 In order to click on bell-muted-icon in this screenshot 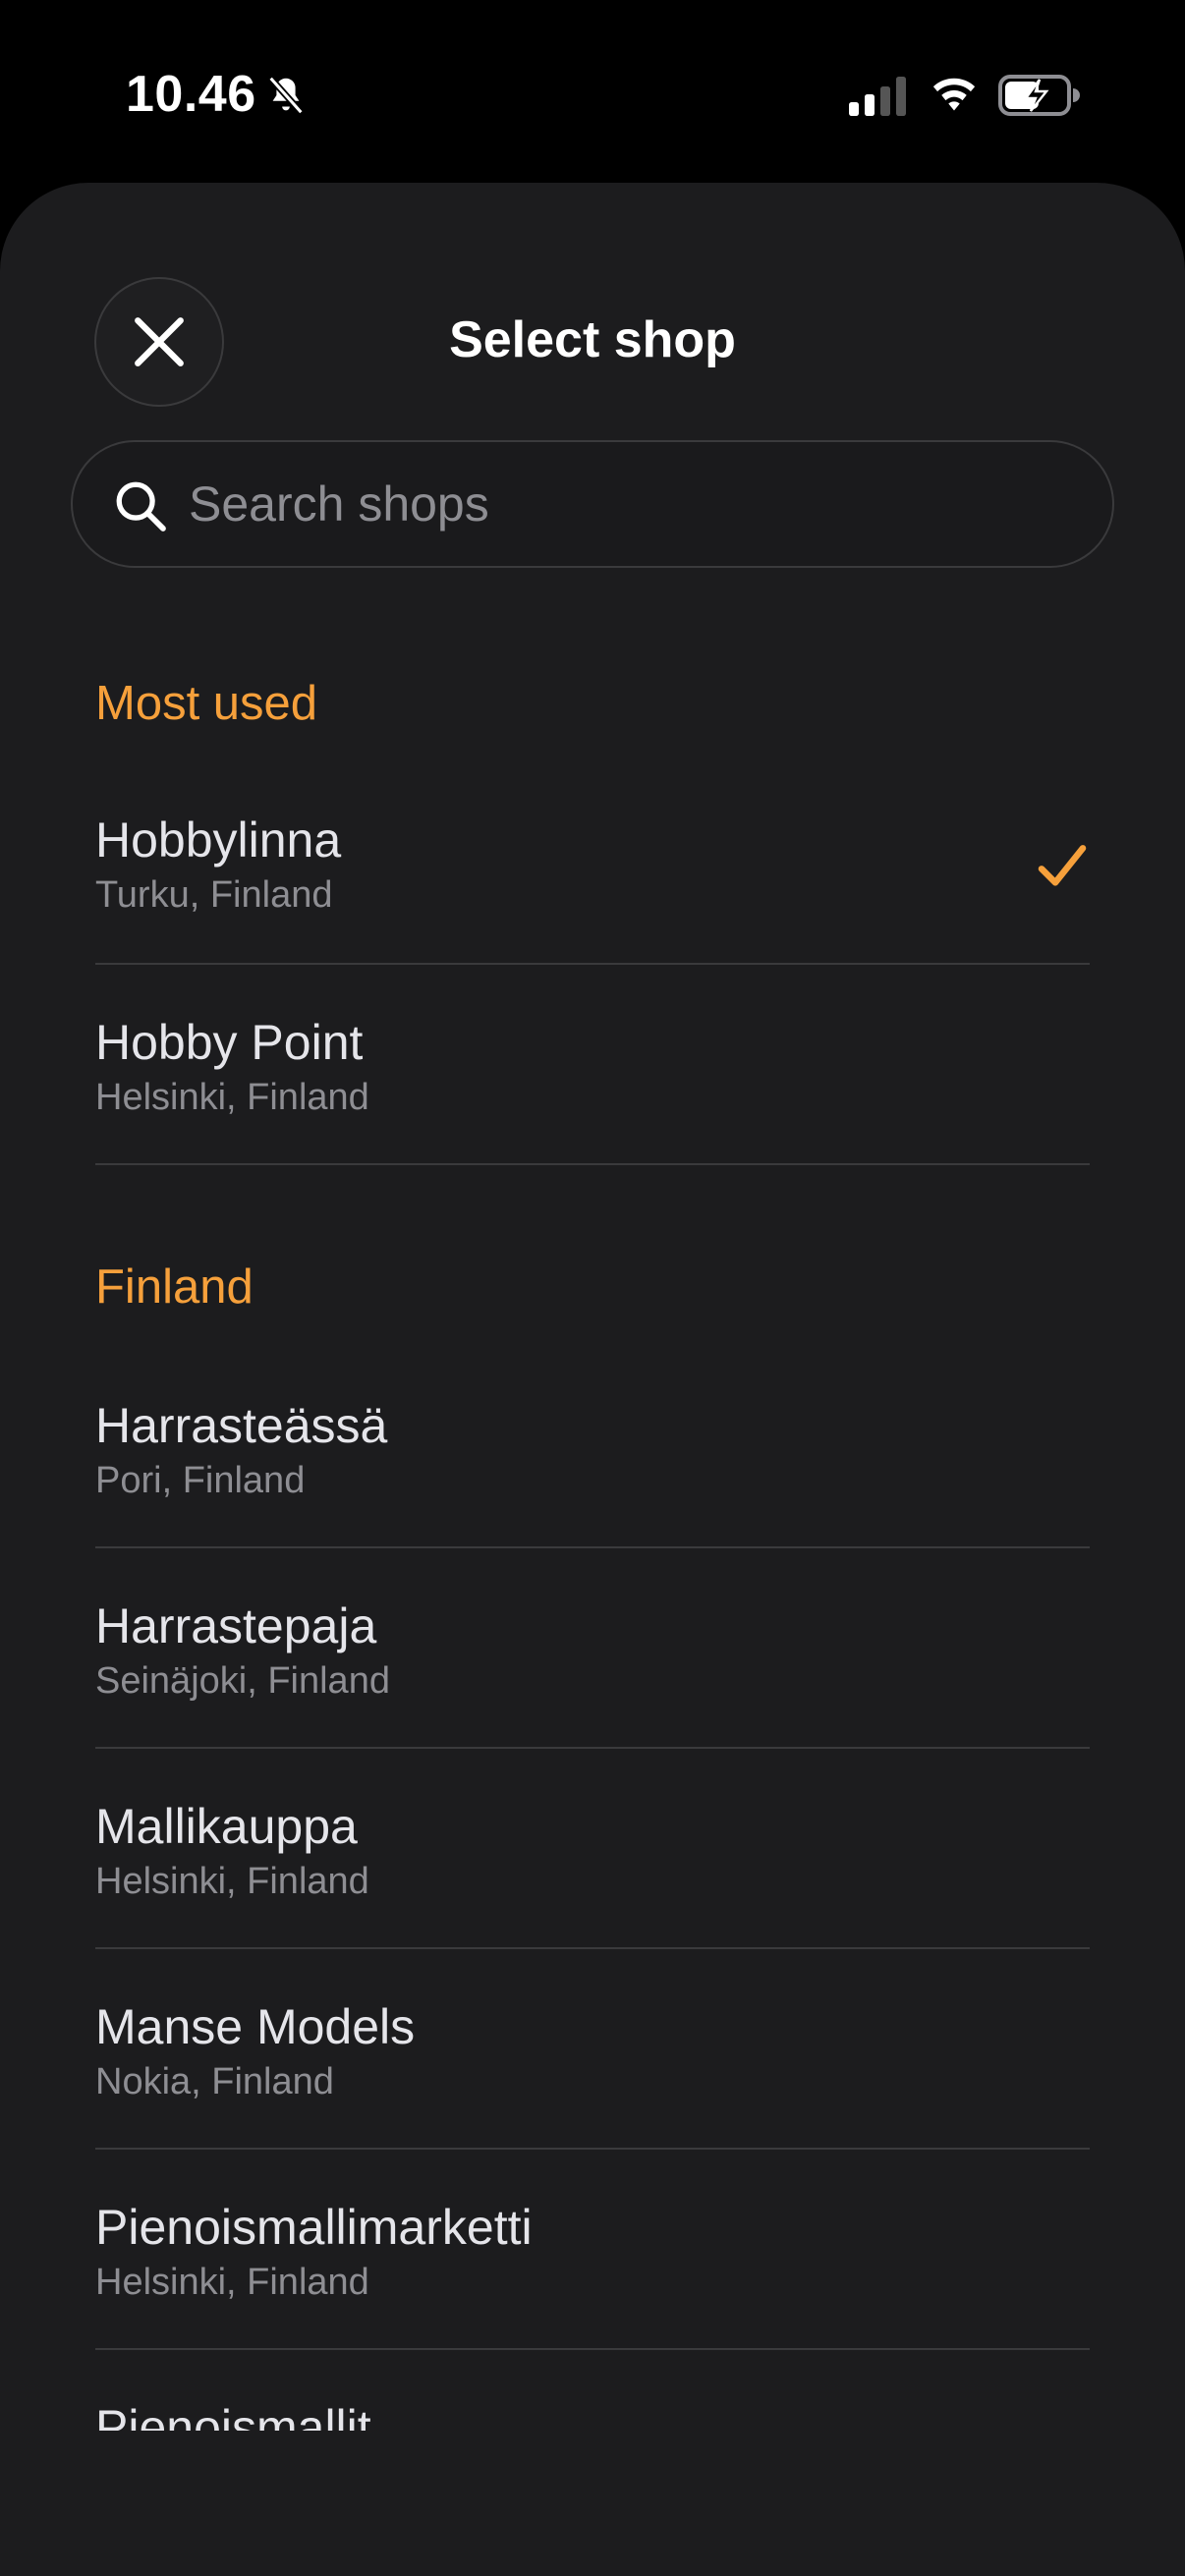, I will do `click(286, 95)`.